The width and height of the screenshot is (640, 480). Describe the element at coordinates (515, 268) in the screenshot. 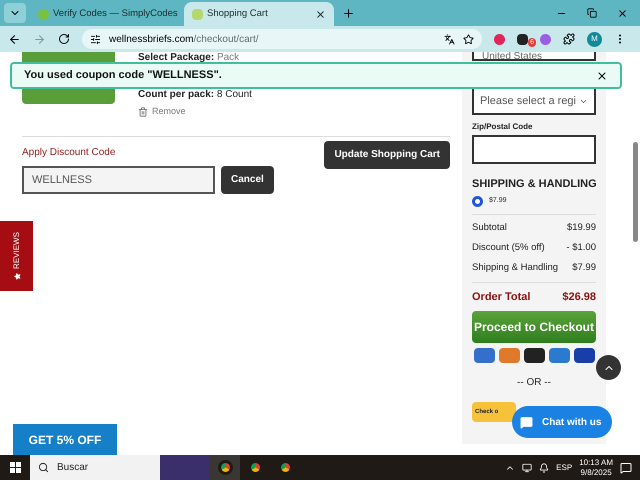

I see `summary-label: Shipping & Handling` at that location.